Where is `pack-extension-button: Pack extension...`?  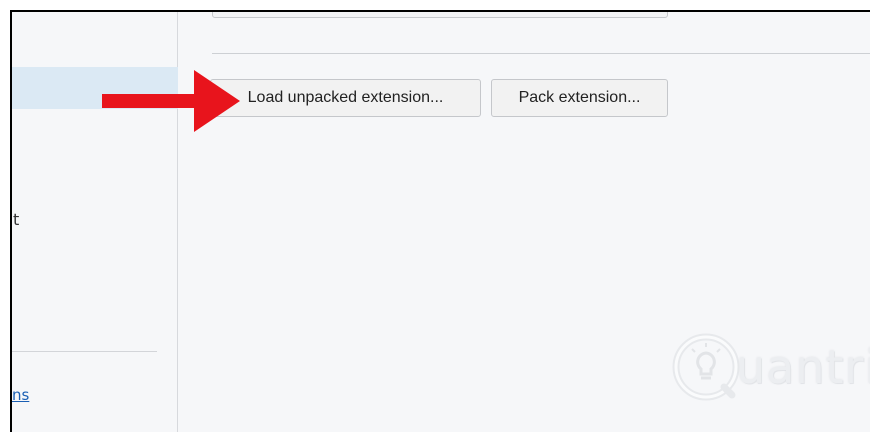
pack-extension-button: Pack extension... is located at coordinates (579, 98).